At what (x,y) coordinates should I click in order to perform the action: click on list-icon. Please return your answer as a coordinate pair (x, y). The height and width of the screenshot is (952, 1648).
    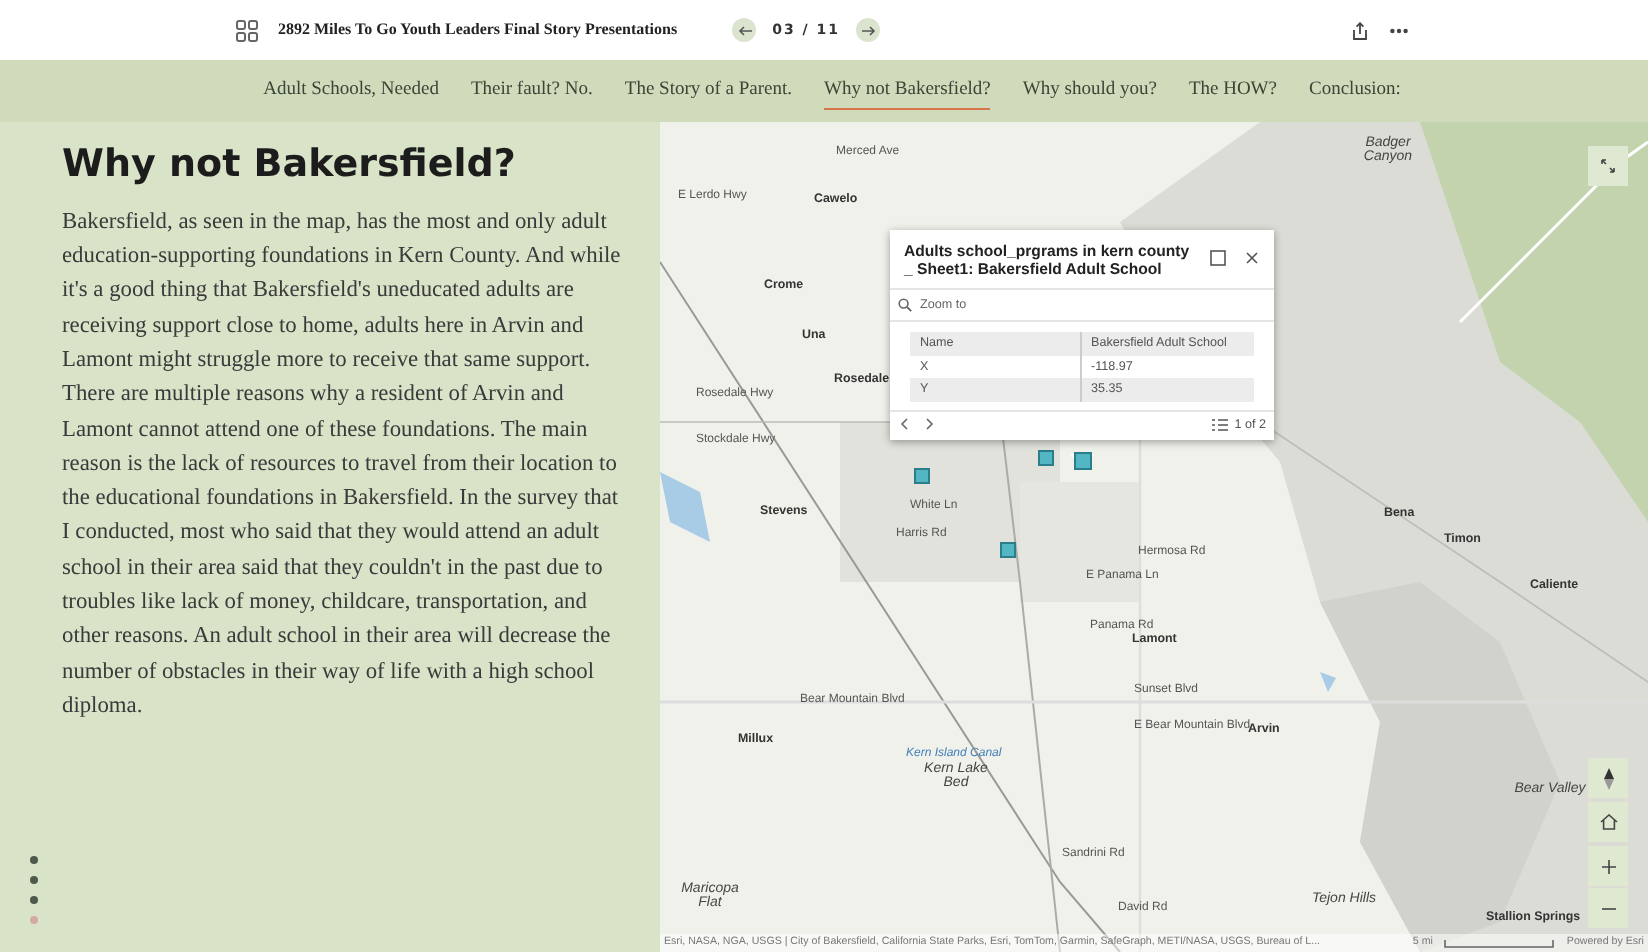
    Looking at the image, I should click on (1220, 424).